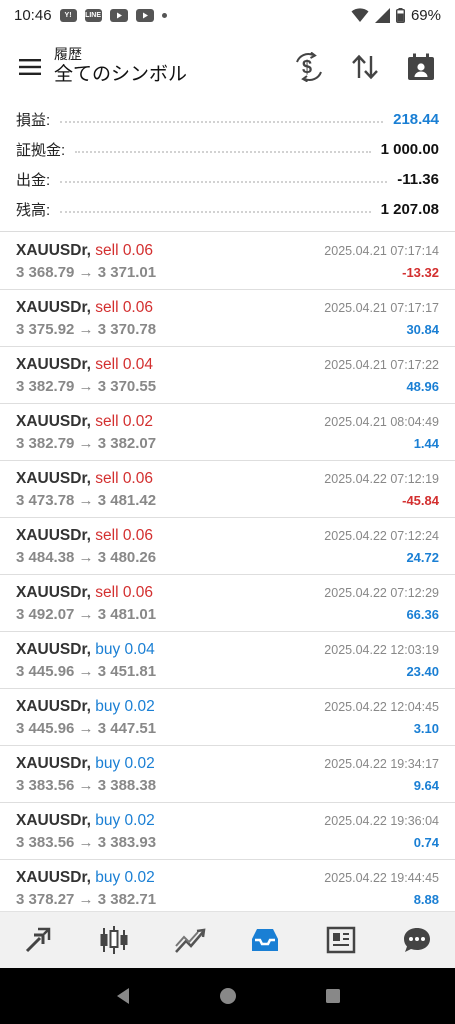 This screenshot has width=455, height=1024. Describe the element at coordinates (381, 878) in the screenshot. I see `deal-time: 2025.04.22 19:44:45` at that location.